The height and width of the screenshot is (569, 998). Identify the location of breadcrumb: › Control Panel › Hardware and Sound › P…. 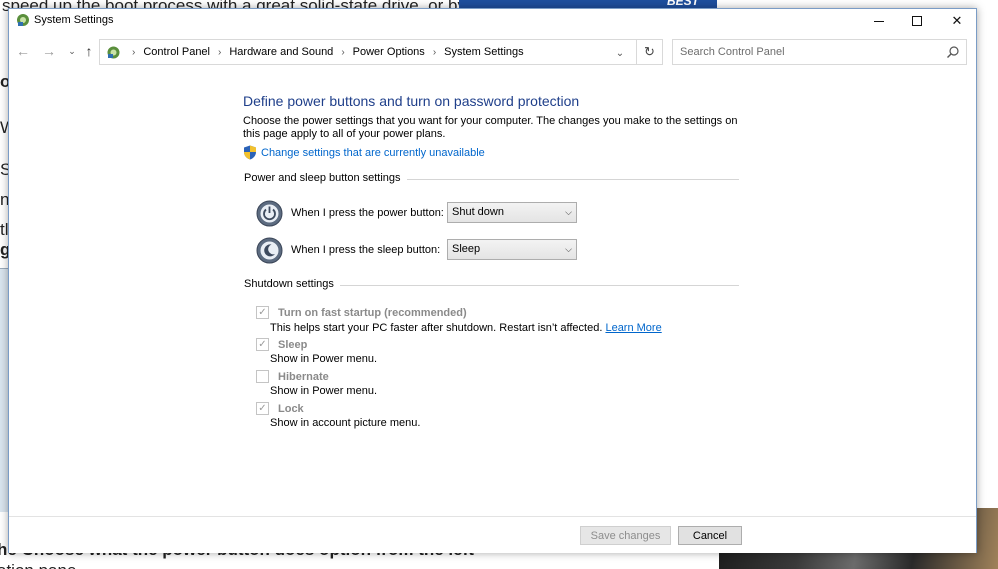
(324, 52).